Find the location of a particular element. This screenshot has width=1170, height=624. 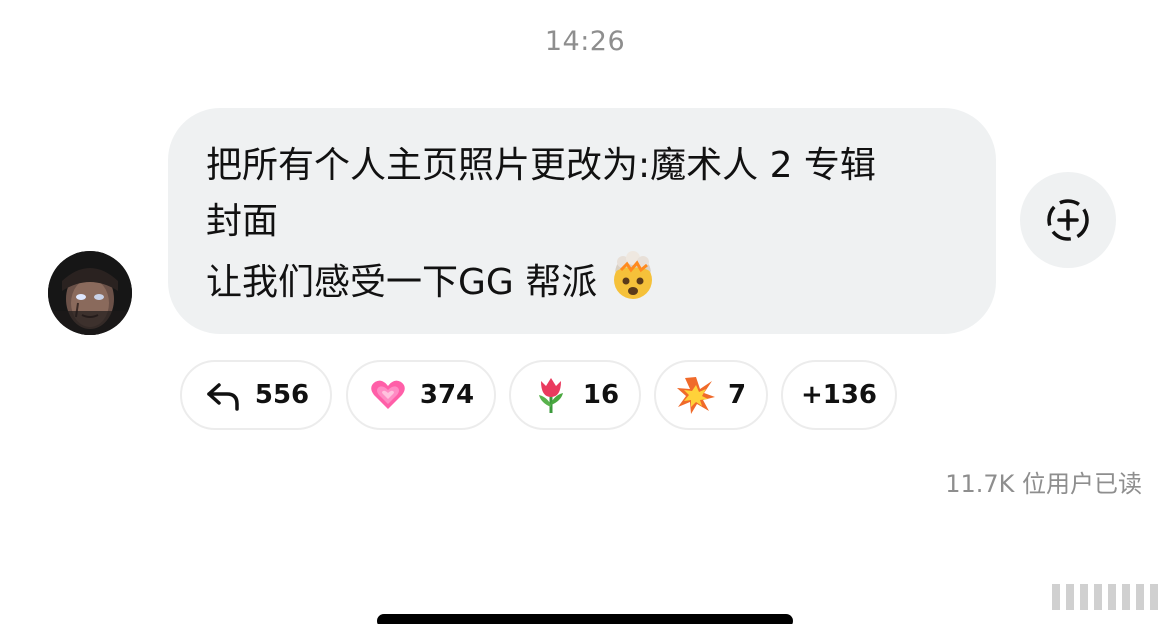

reaction-chip-collision: 7 is located at coordinates (711, 395).